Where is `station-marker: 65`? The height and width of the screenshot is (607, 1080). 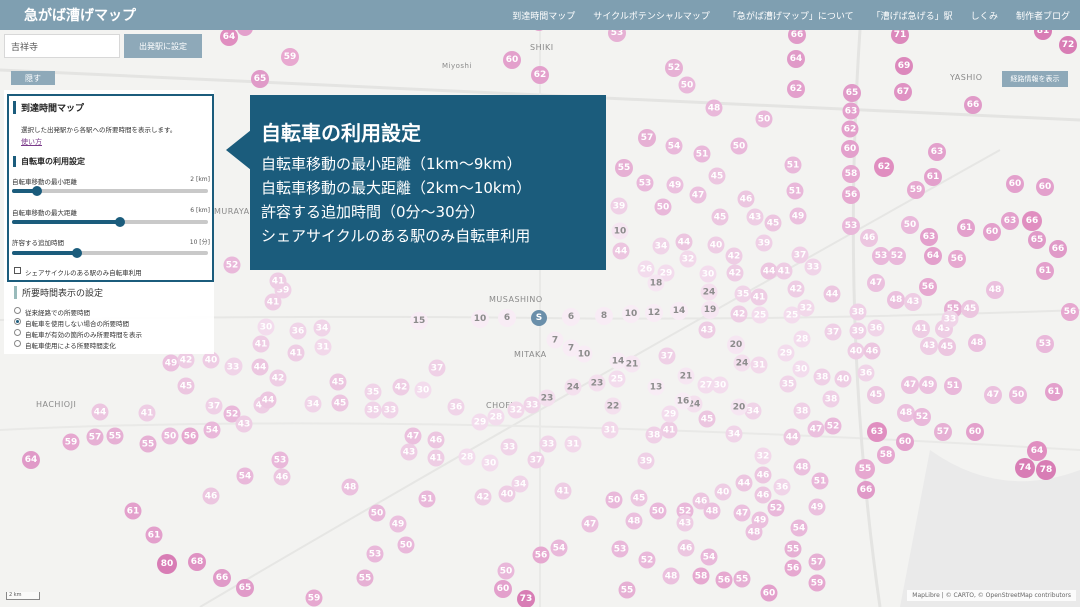
station-marker: 65 is located at coordinates (1037, 240).